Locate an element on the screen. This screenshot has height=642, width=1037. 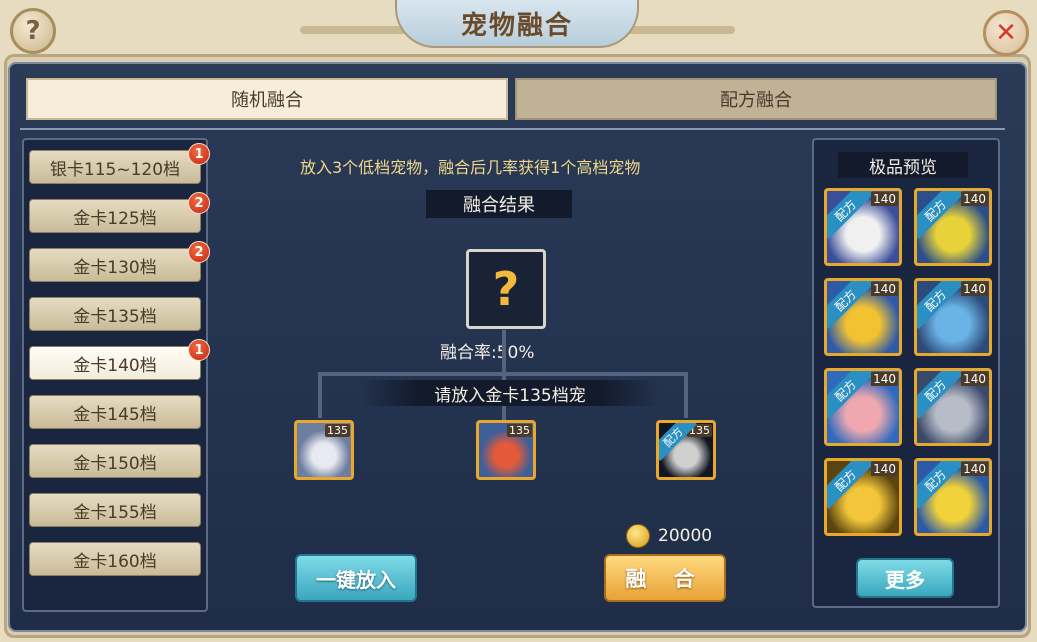
auto-place-button: 一键放入 is located at coordinates (356, 578).